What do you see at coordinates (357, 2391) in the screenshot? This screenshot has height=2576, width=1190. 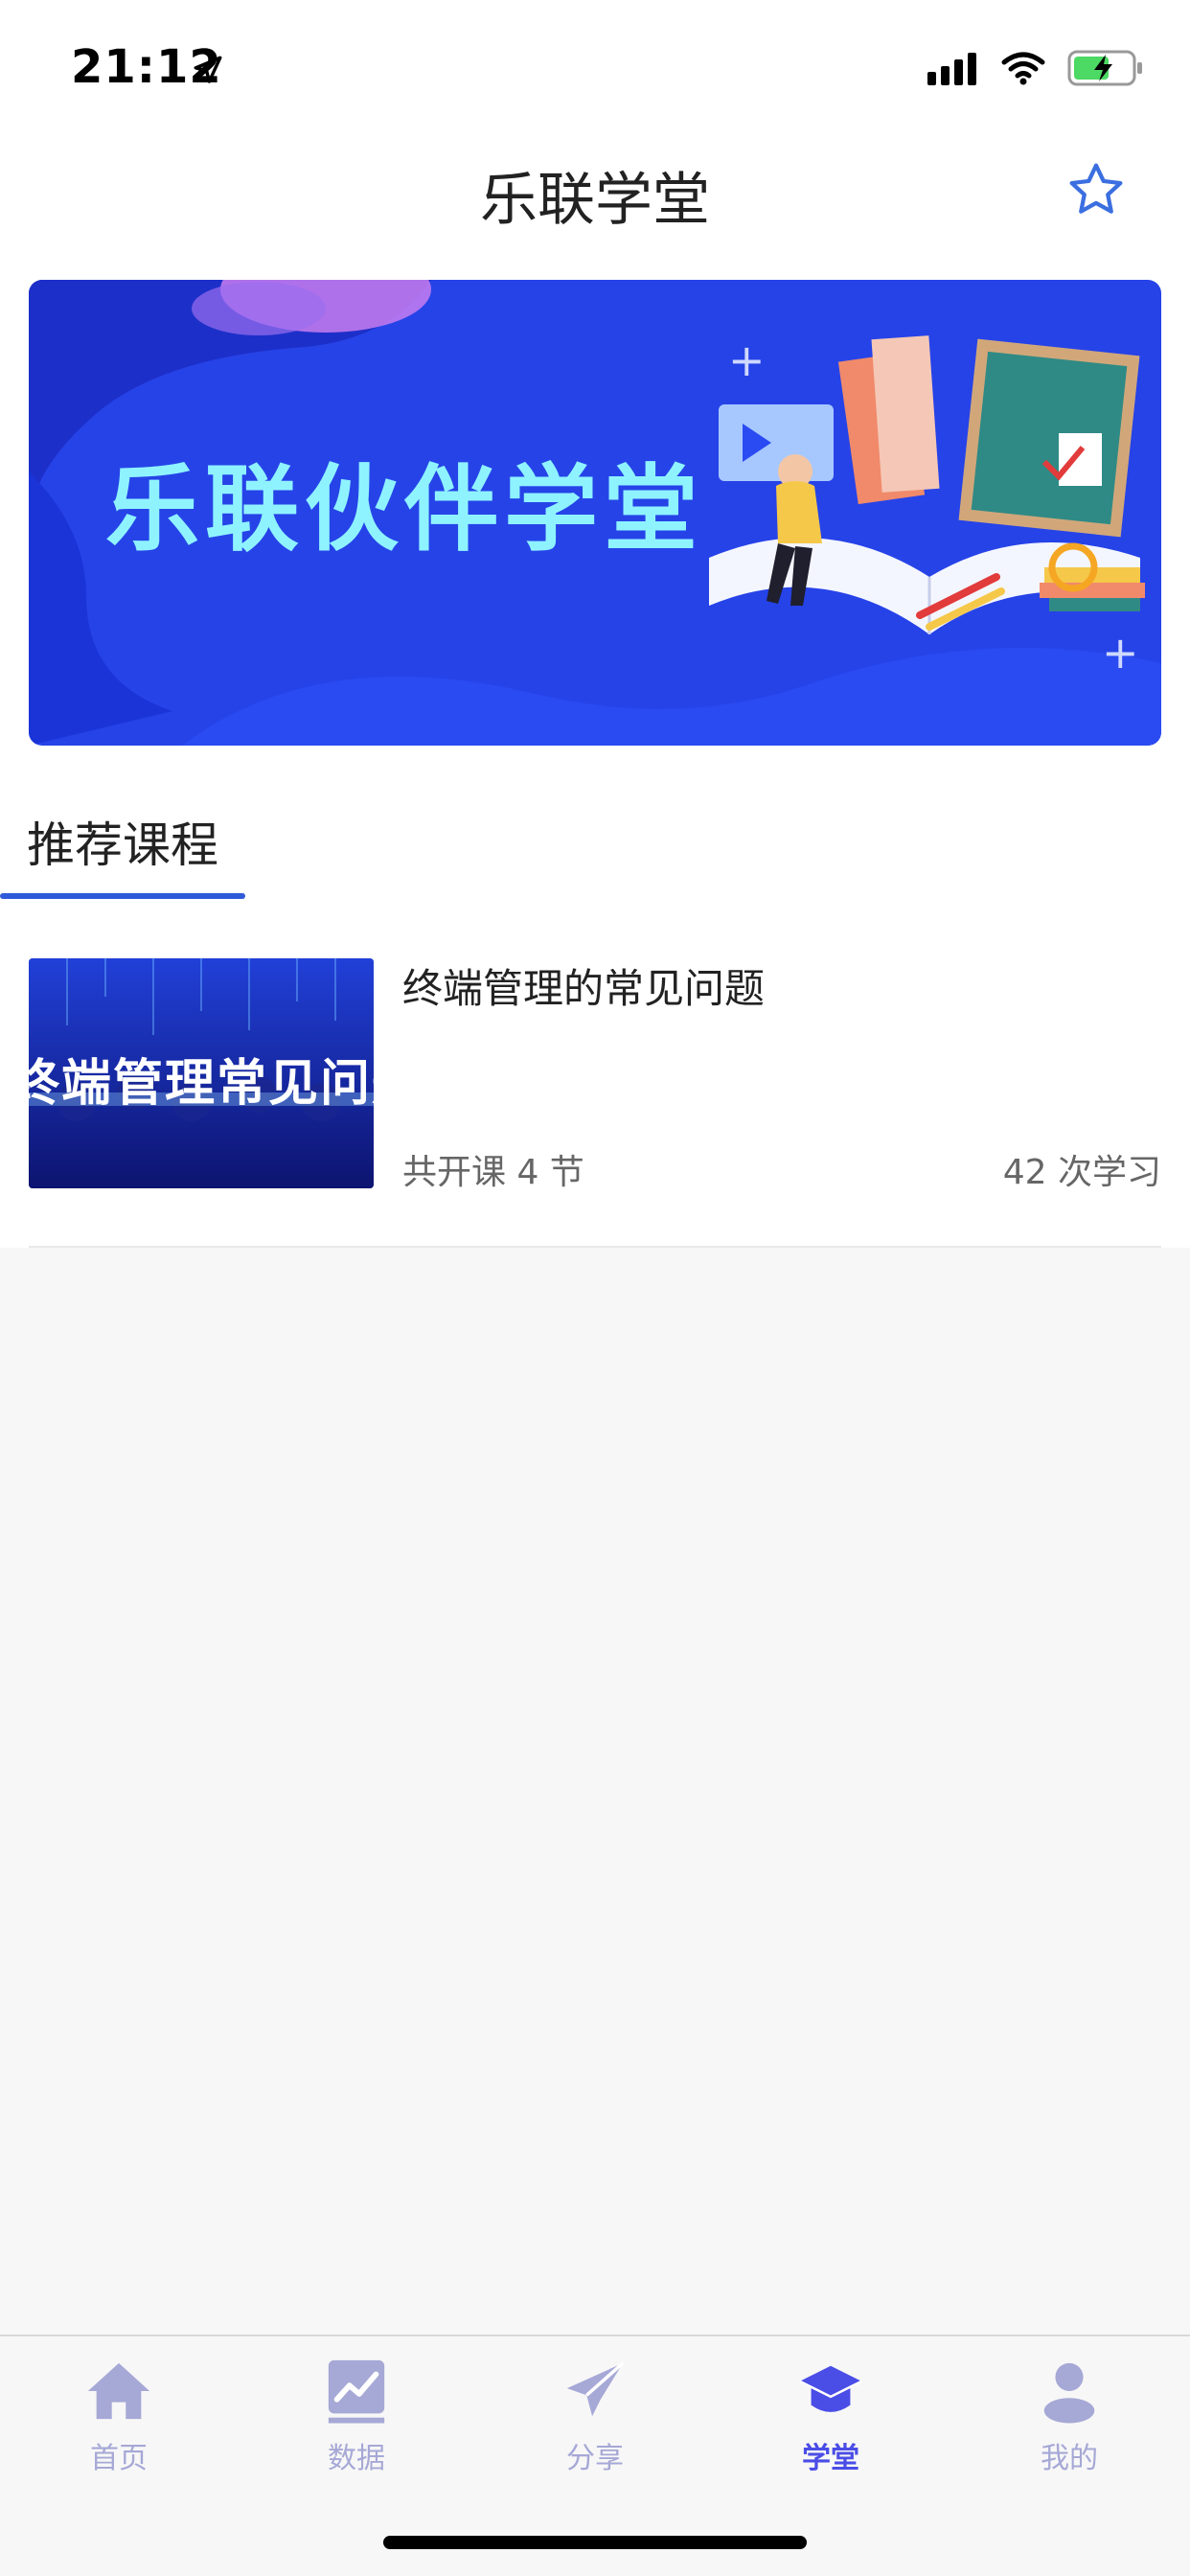 I see `chart-icon` at bounding box center [357, 2391].